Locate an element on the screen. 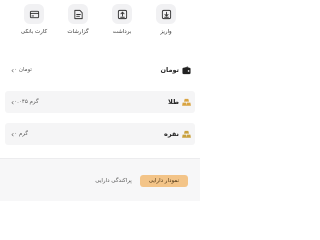 Image resolution: width=320 pixels, height=240 pixels. toman-name: تومان is located at coordinates (169, 70).